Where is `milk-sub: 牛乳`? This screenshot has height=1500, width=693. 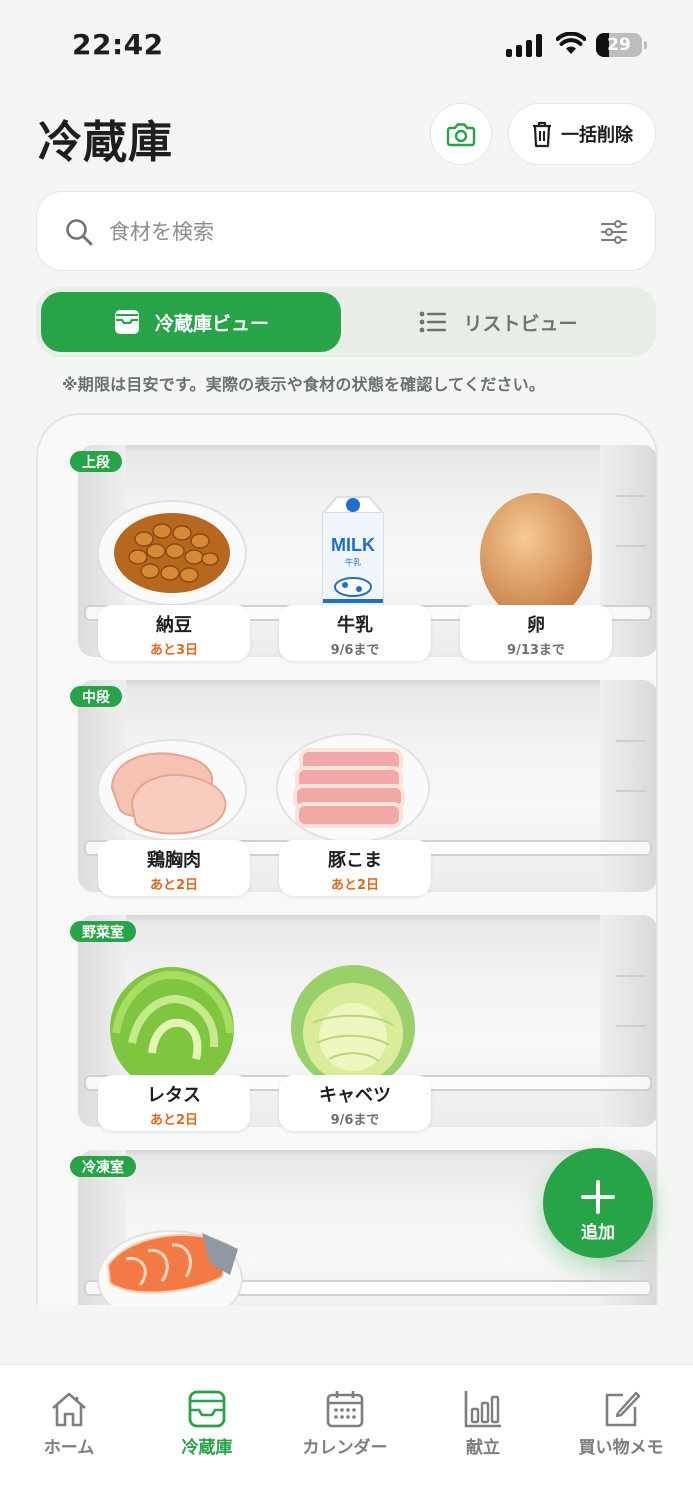
milk-sub: 牛乳 is located at coordinates (353, 562).